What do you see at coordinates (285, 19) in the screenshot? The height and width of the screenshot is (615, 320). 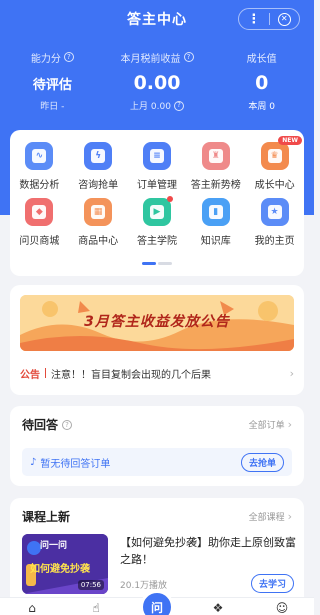 I see `close-icon: ✕` at bounding box center [285, 19].